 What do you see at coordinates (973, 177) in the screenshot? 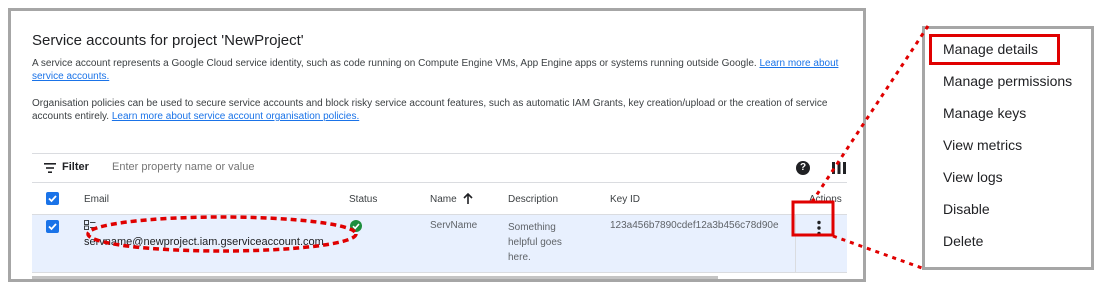
I see `menu-item-view-logs: View logs` at bounding box center [973, 177].